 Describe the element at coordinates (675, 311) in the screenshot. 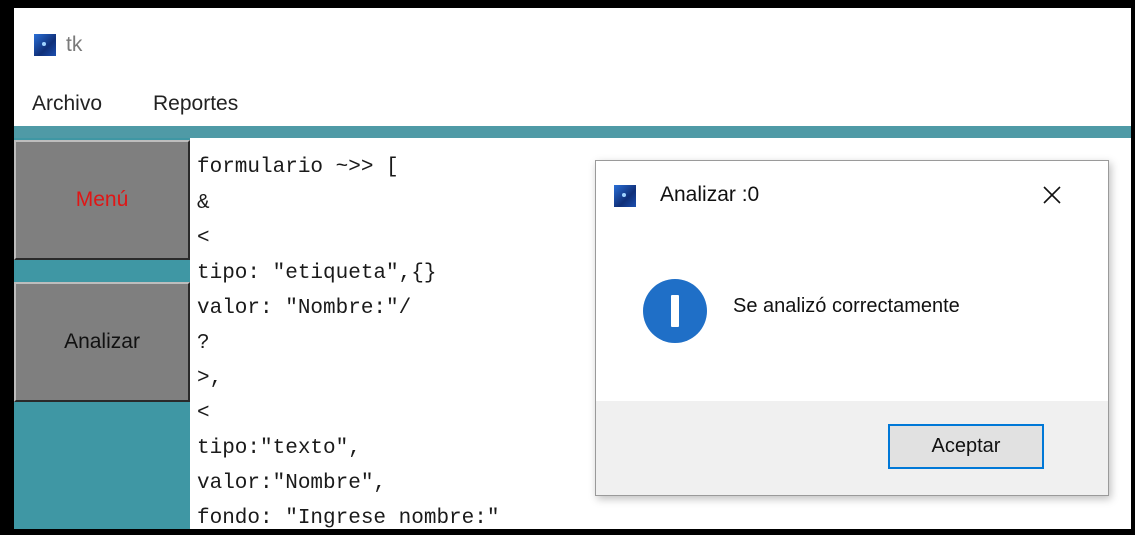

I see `info-icon` at that location.